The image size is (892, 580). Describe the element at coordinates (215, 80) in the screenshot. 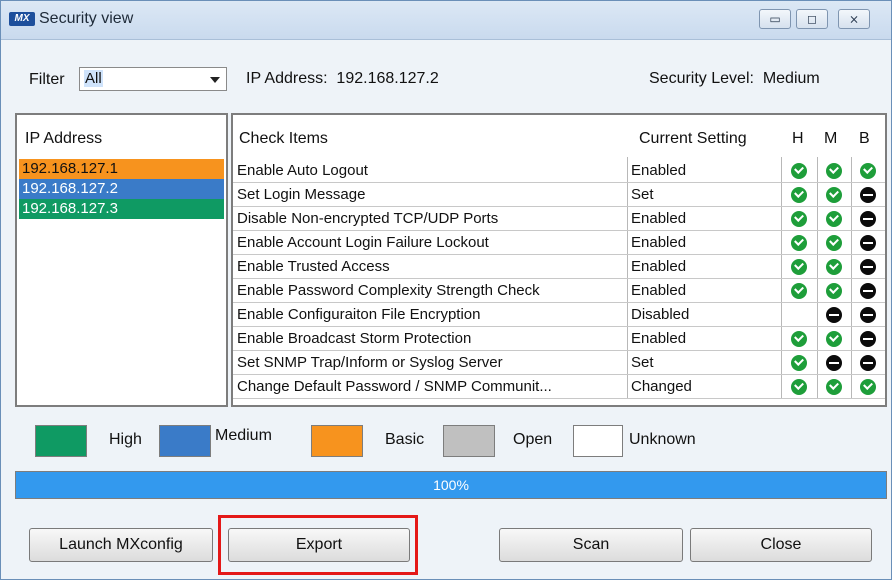

I see `chevron-down-icon` at that location.